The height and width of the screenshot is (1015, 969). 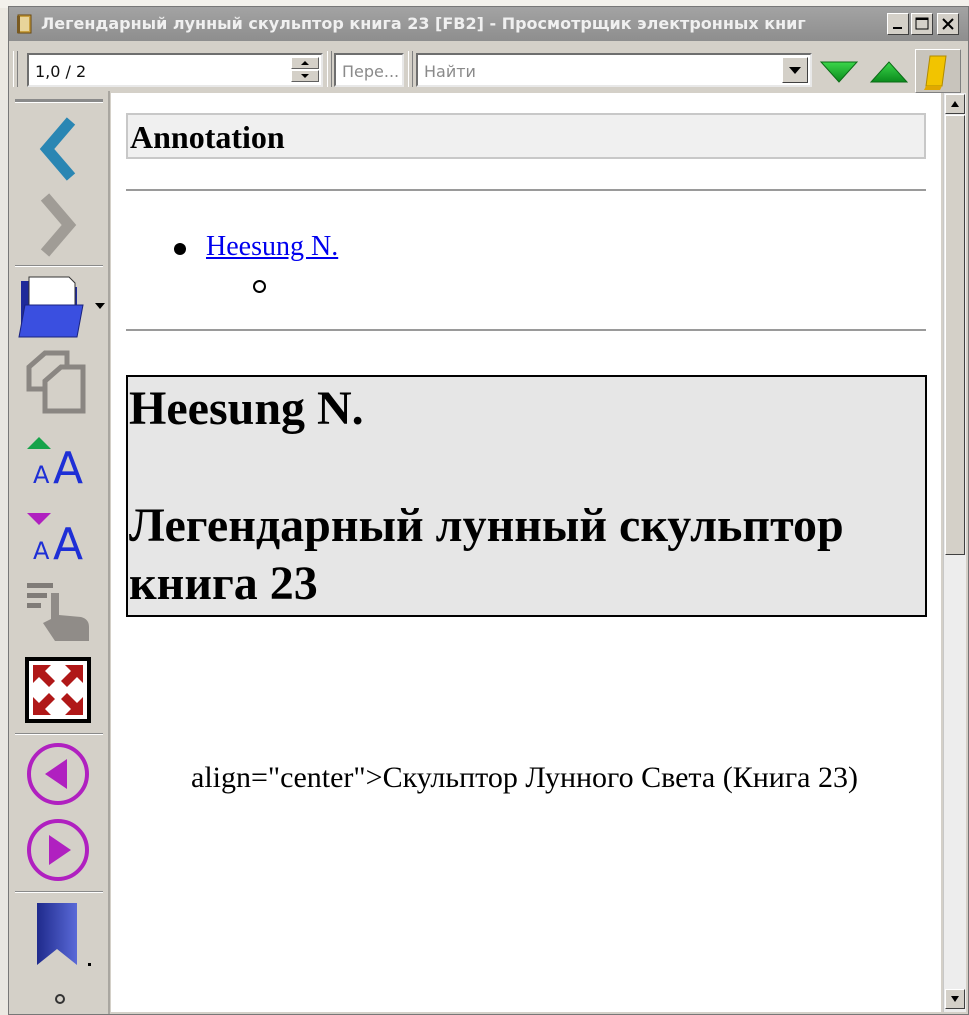 What do you see at coordinates (486, 554) in the screenshot?
I see `title-book-name: Легендарный лунный скульптор книга 23` at bounding box center [486, 554].